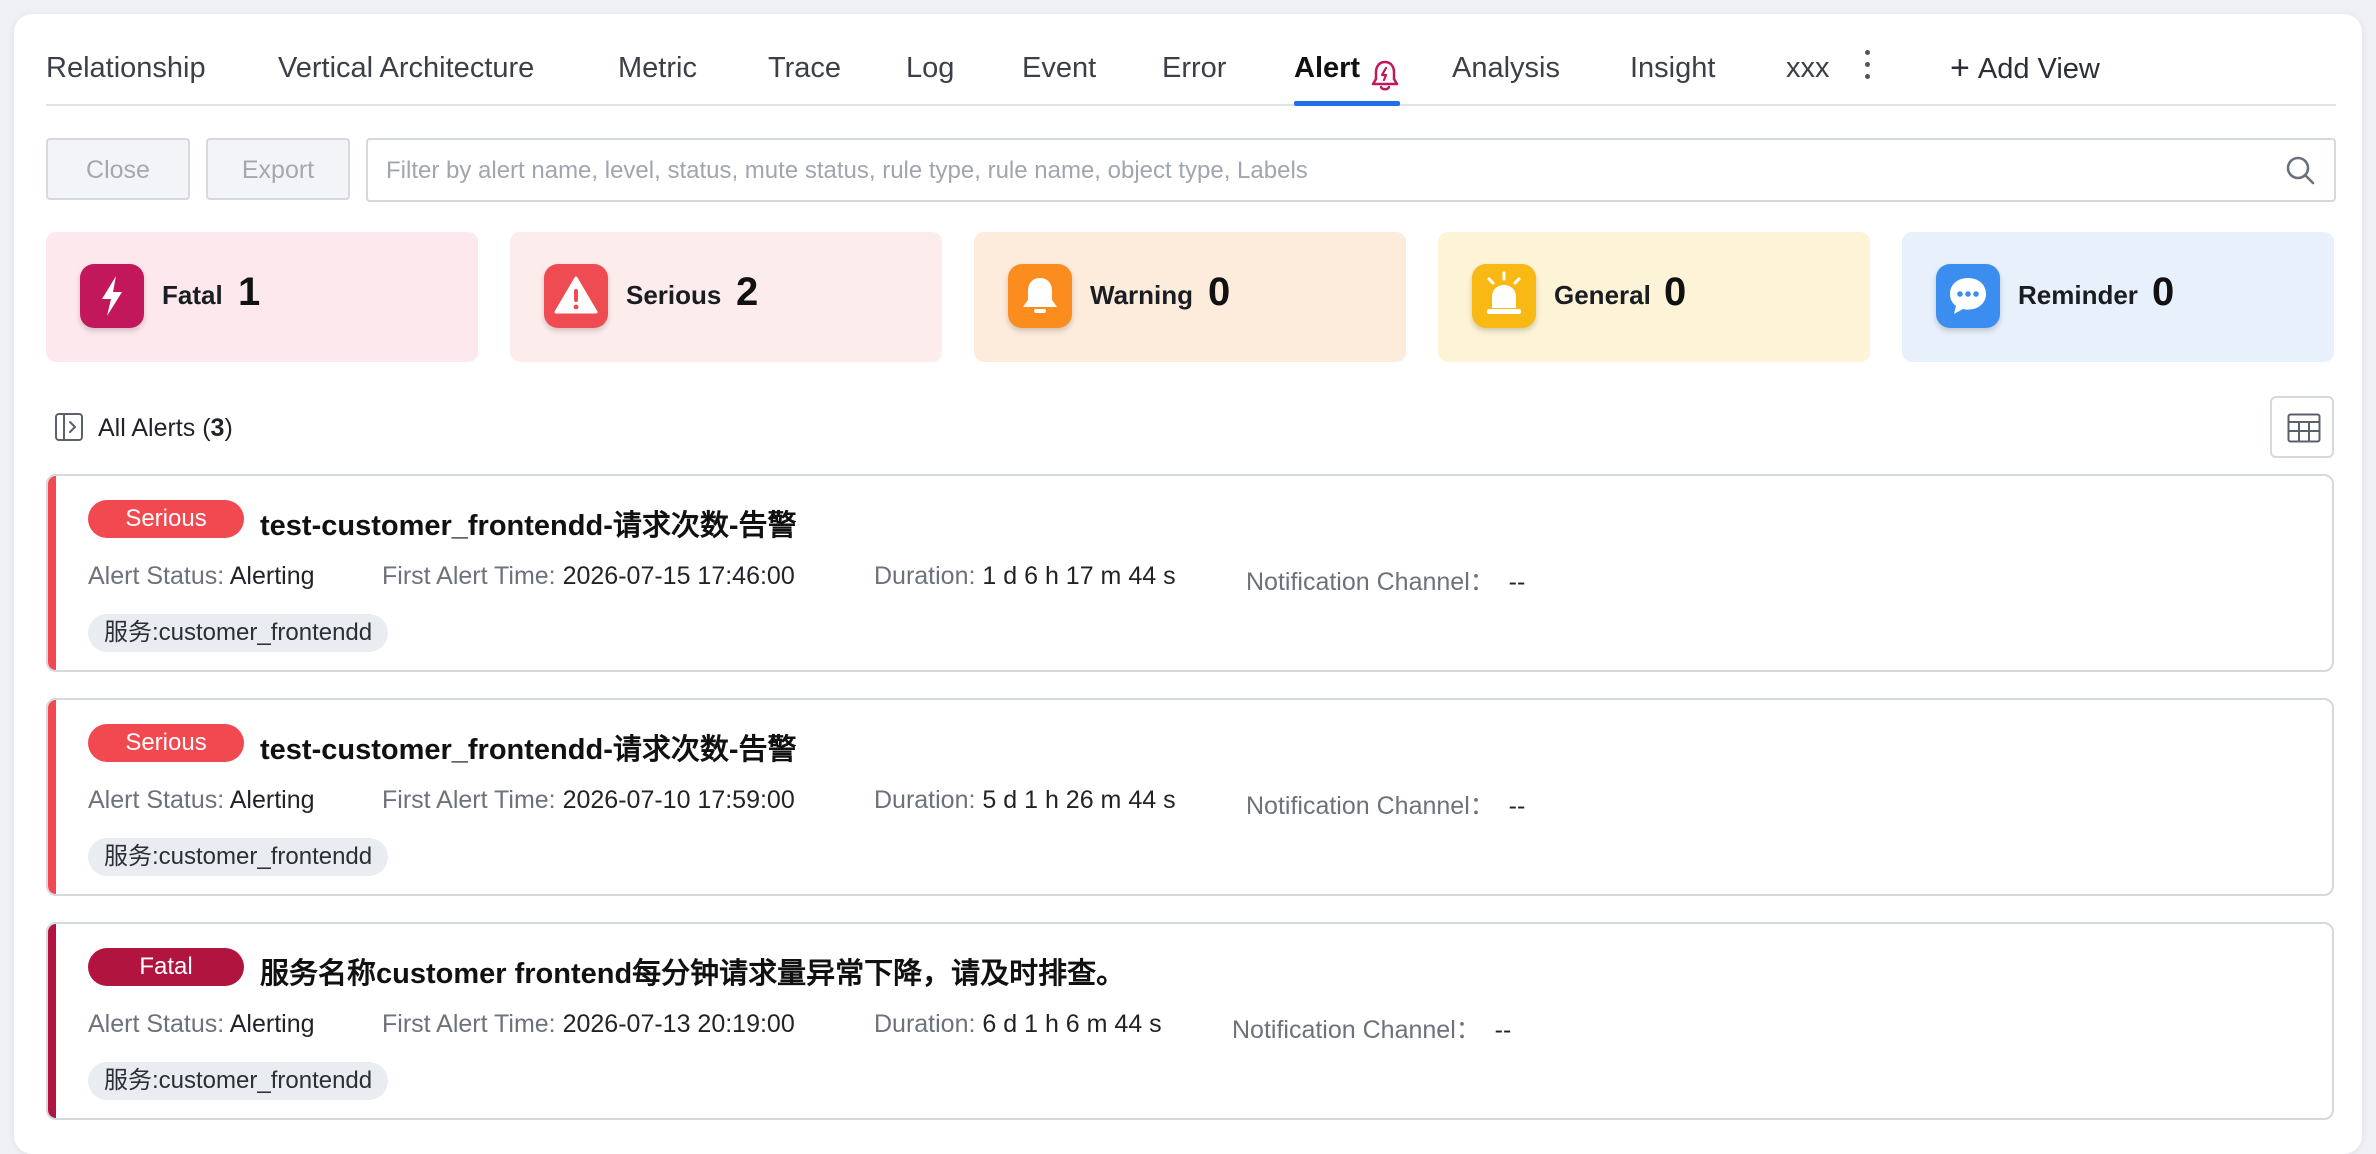  I want to click on tab-alert: Alert, so click(1347, 69).